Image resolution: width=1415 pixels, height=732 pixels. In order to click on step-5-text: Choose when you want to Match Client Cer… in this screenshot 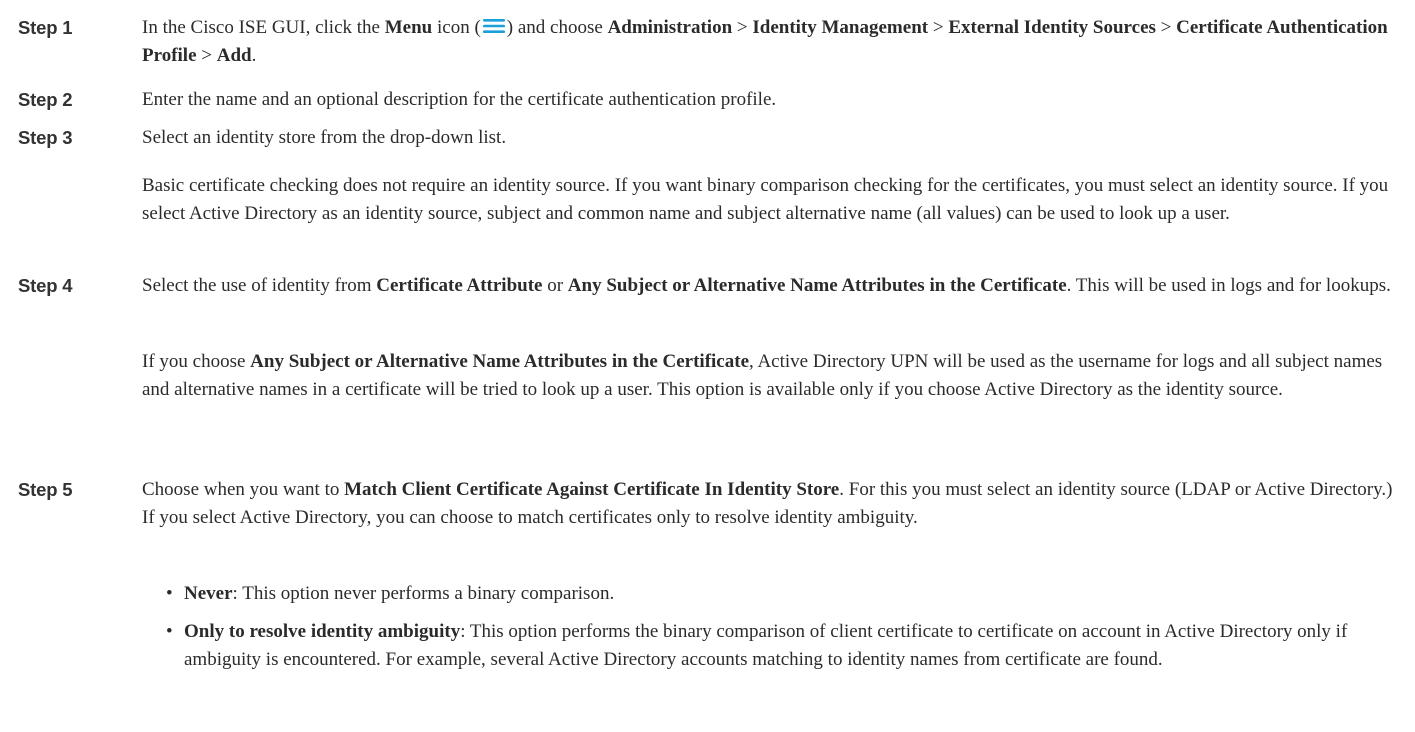, I will do `click(767, 503)`.